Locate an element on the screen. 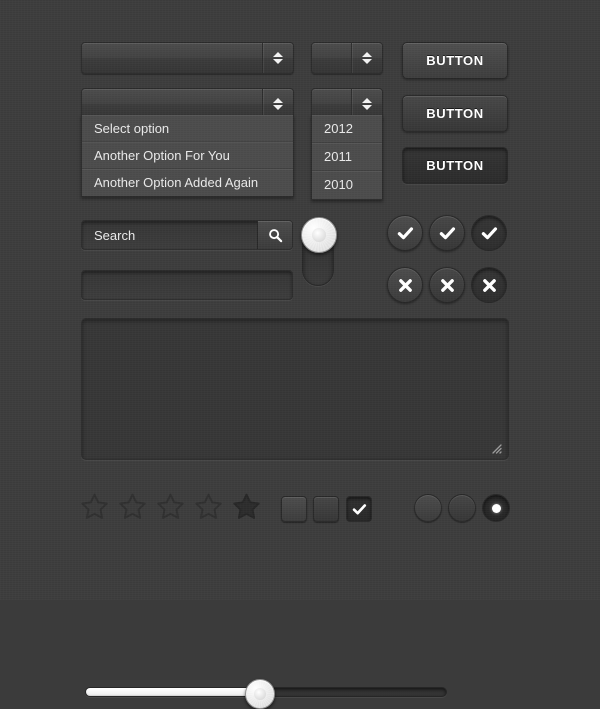 The height and width of the screenshot is (709, 600). search-icon is located at coordinates (274, 235).